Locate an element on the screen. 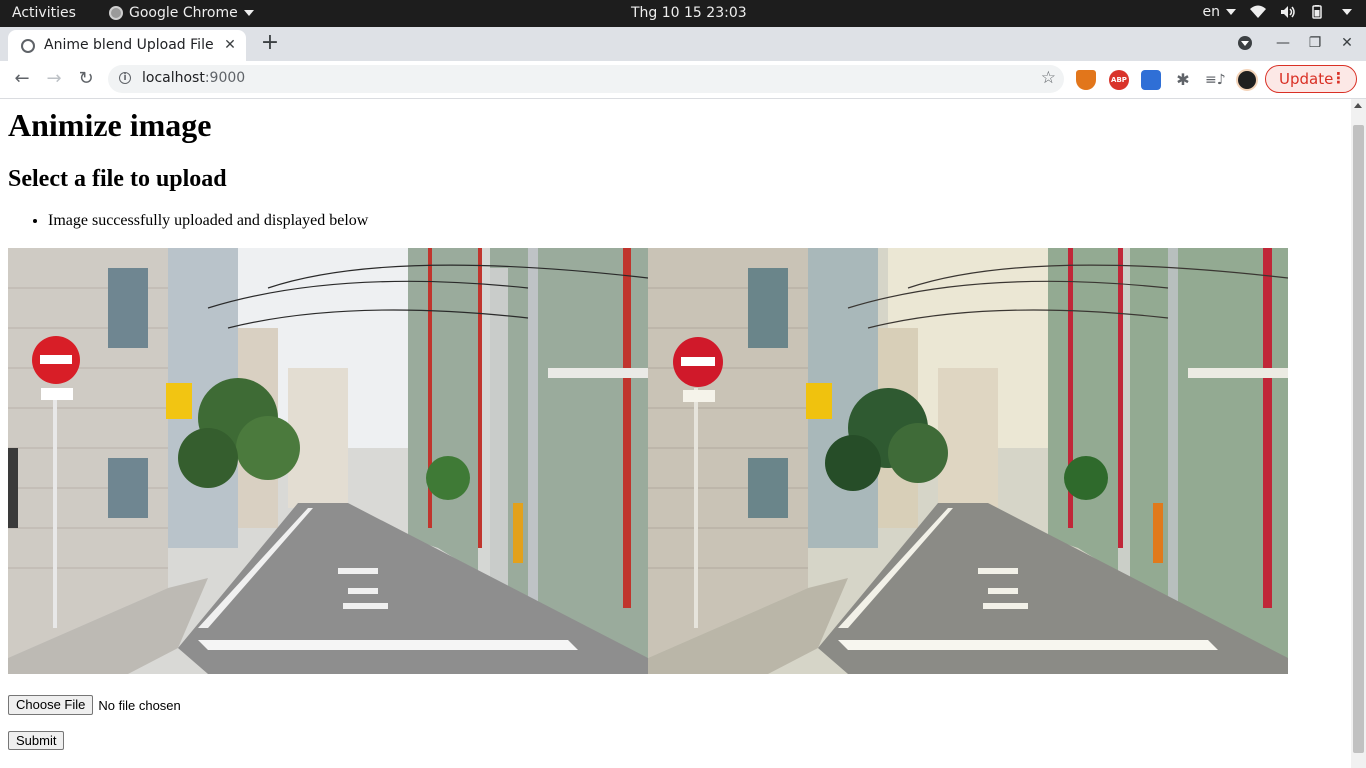 The image size is (1366, 768). input-language-indicator: en is located at coordinates (1219, 12).